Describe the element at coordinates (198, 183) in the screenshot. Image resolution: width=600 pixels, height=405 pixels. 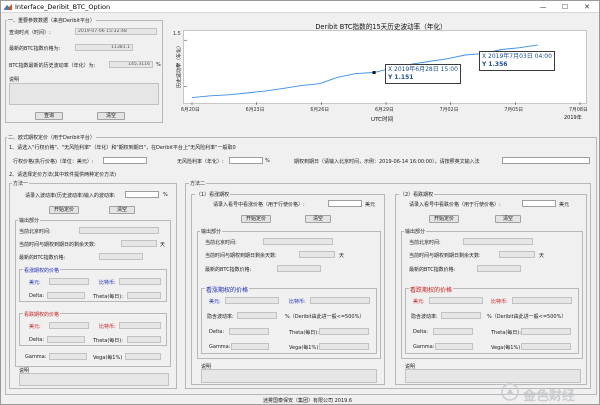
I see `method2-legend: 方法二` at that location.